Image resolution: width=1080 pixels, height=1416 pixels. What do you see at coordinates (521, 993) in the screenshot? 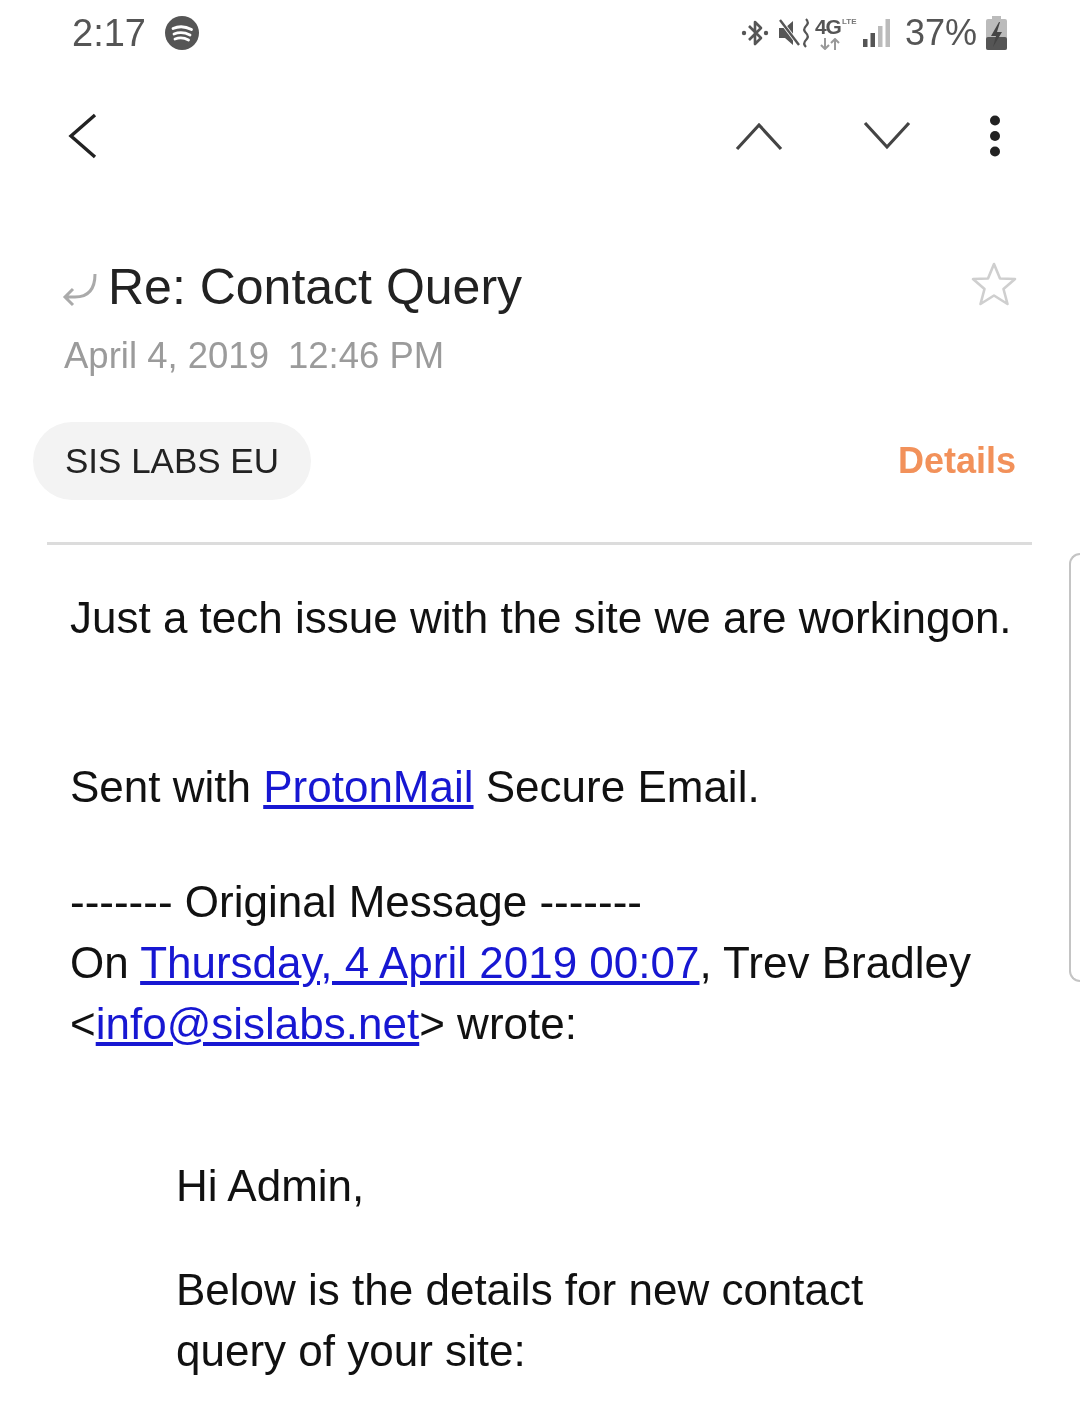
I see `attribution-text: On Thursday, 4 April 2019 00:07, Trev Bradley <info@sislabs.net> wrote:` at bounding box center [521, 993].